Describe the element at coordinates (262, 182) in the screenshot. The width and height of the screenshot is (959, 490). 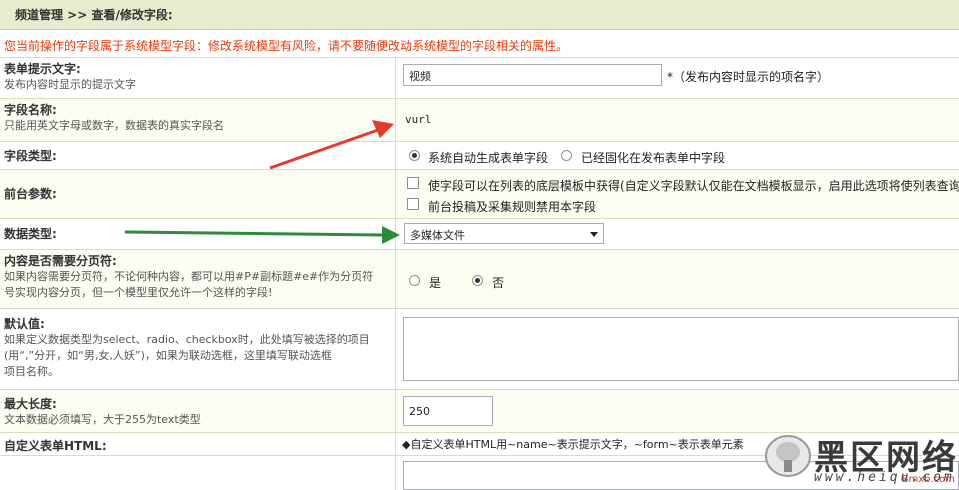
I see `annotation-arrows` at that location.